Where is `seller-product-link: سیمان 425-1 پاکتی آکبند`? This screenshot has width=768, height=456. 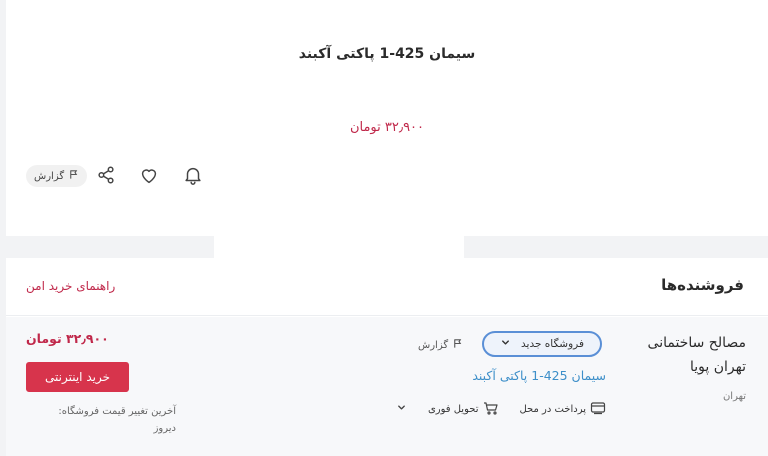 seller-product-link: سیمان 425-1 پاکتی آکبند is located at coordinates (526, 375).